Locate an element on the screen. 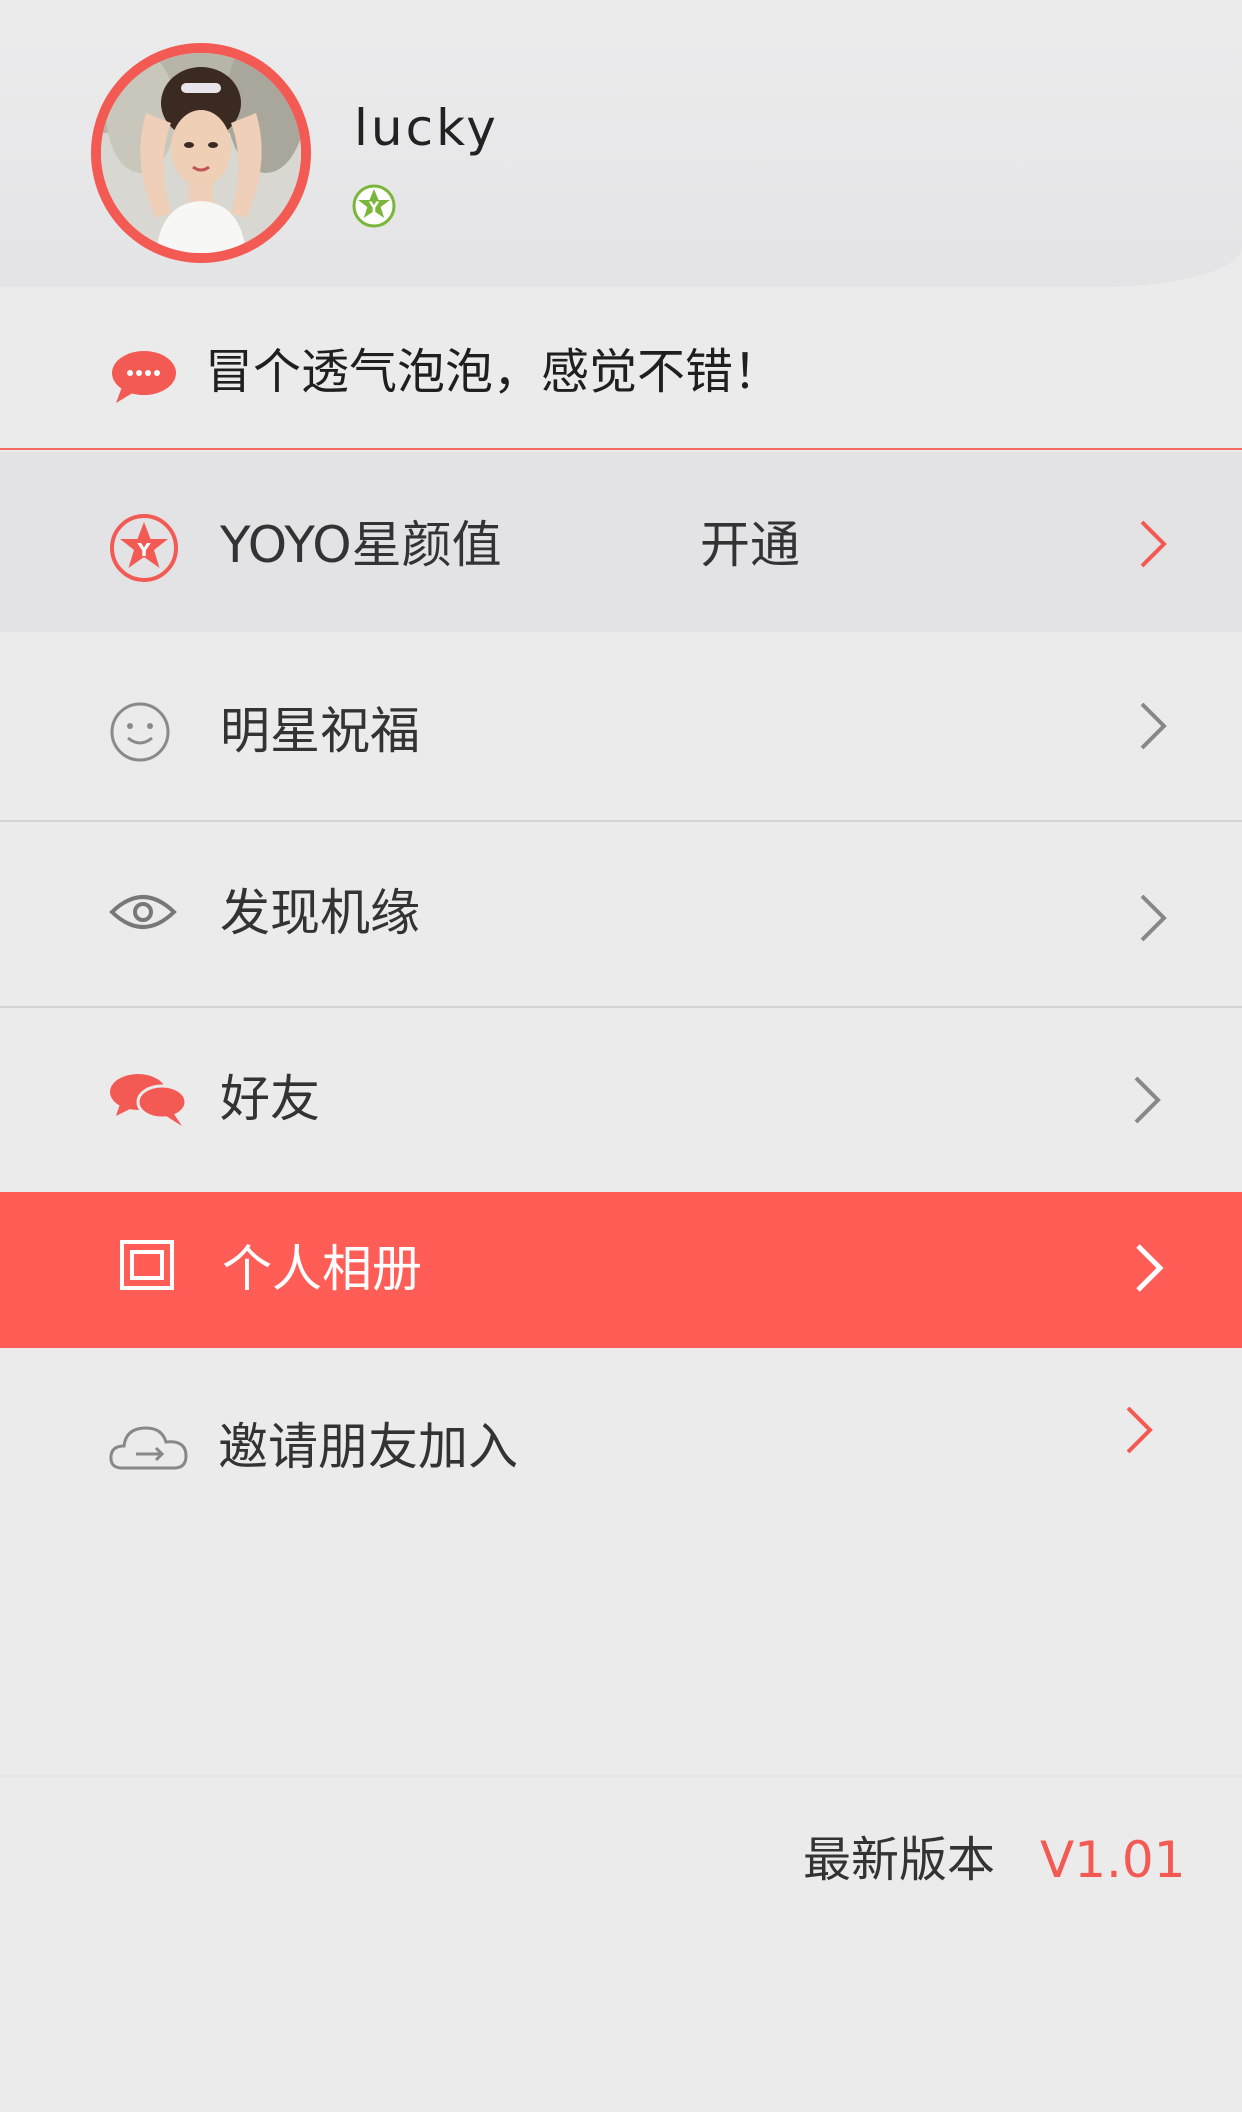  menu-item-invite: 邀请朋友加入 is located at coordinates (621, 1448).